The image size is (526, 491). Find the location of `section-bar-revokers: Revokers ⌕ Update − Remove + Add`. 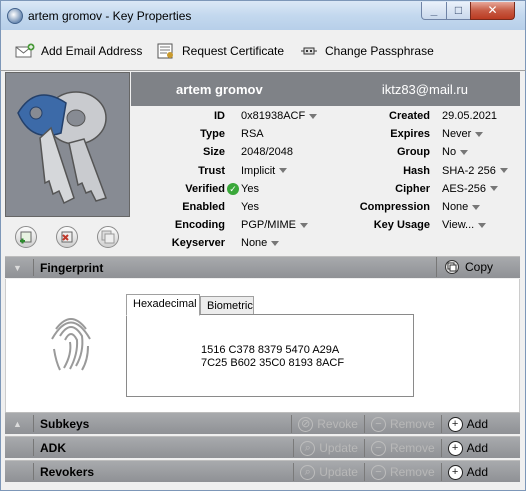

section-bar-revokers: Revokers ⌕ Update − Remove + Add is located at coordinates (262, 471).